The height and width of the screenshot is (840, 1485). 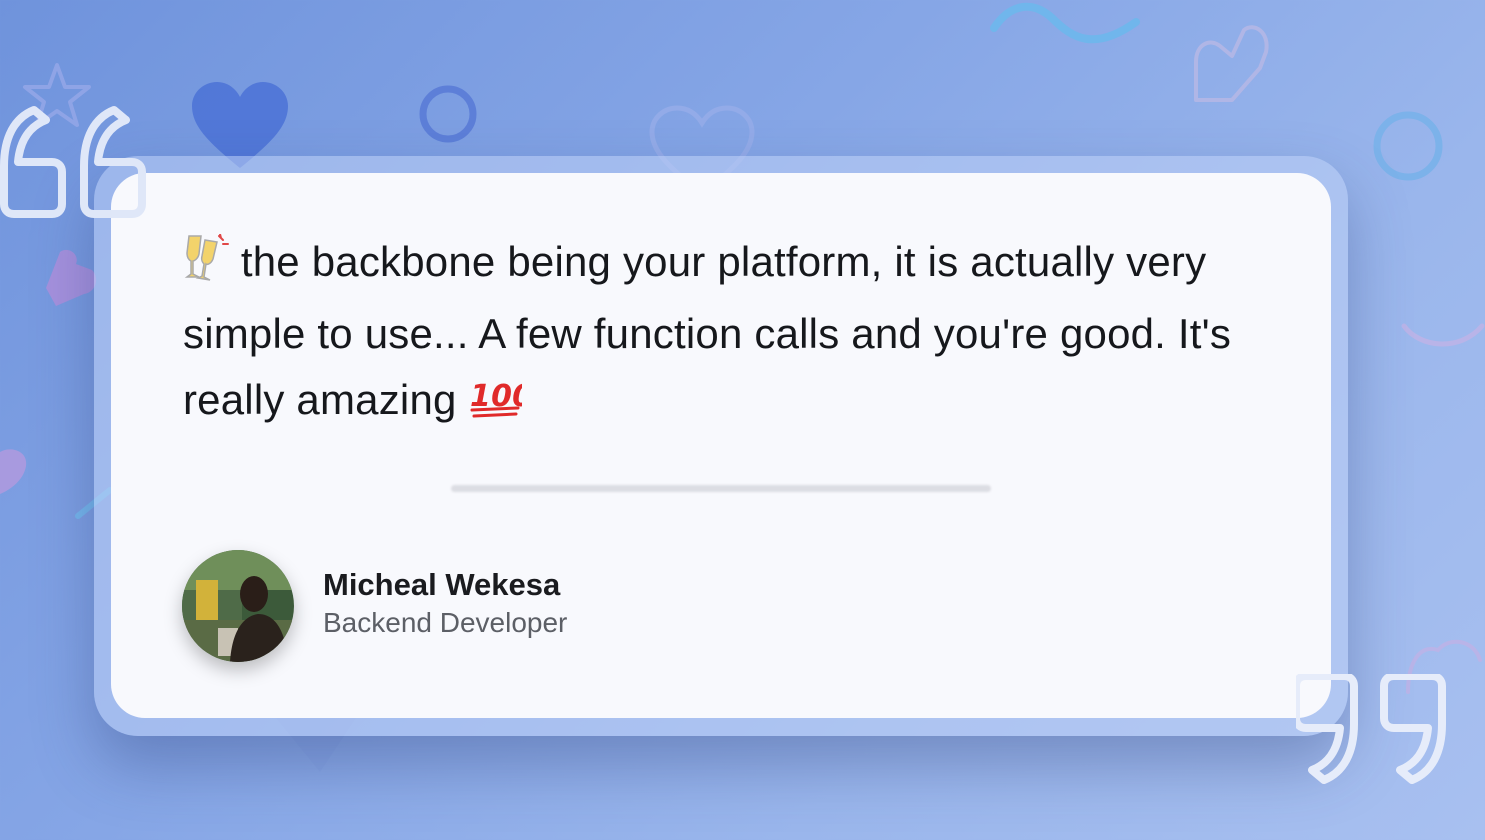 I want to click on divider, so click(x=721, y=488).